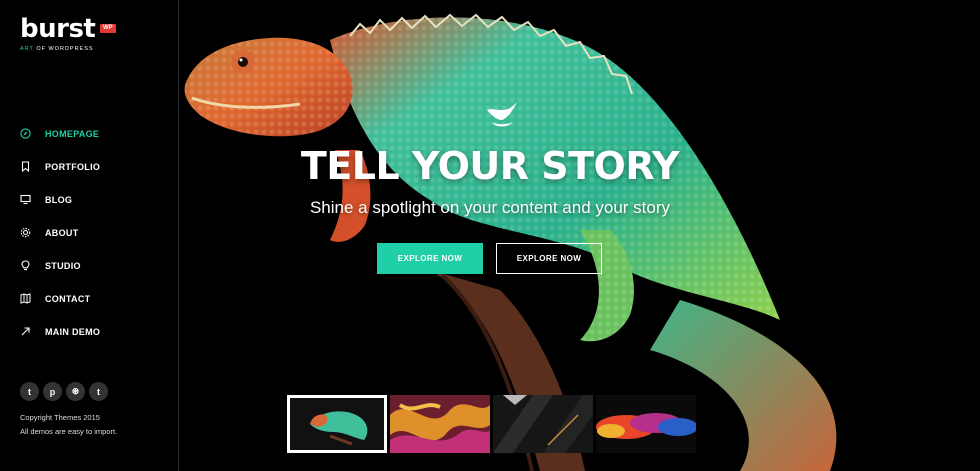 The height and width of the screenshot is (471, 980). I want to click on bird-logo-icon, so click(502, 117).